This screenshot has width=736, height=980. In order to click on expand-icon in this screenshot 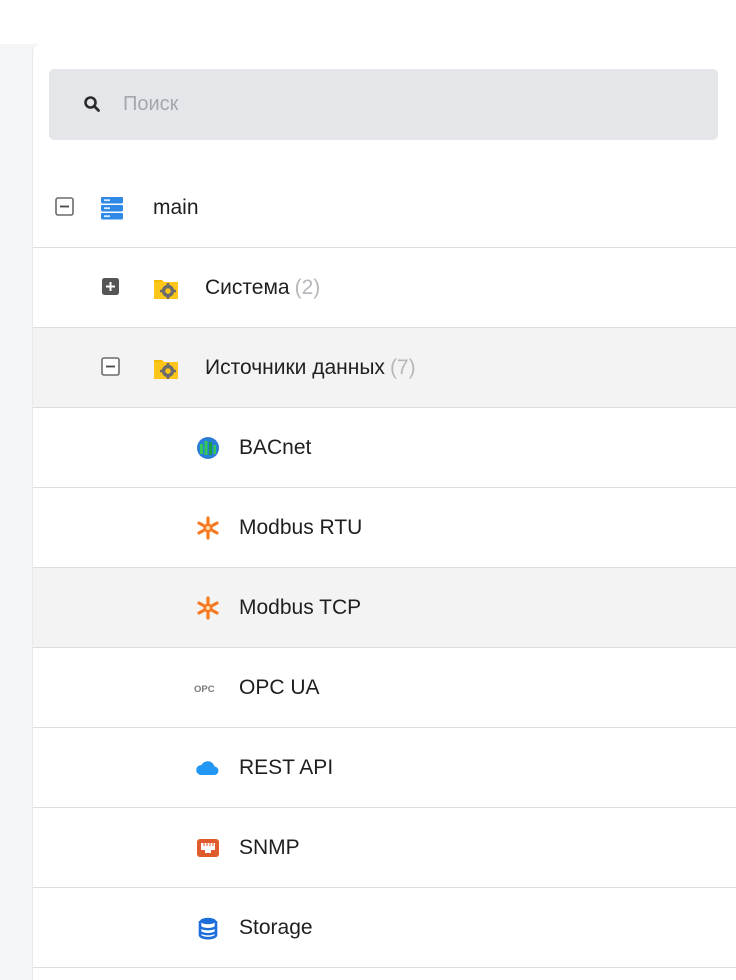, I will do `click(111, 287)`.